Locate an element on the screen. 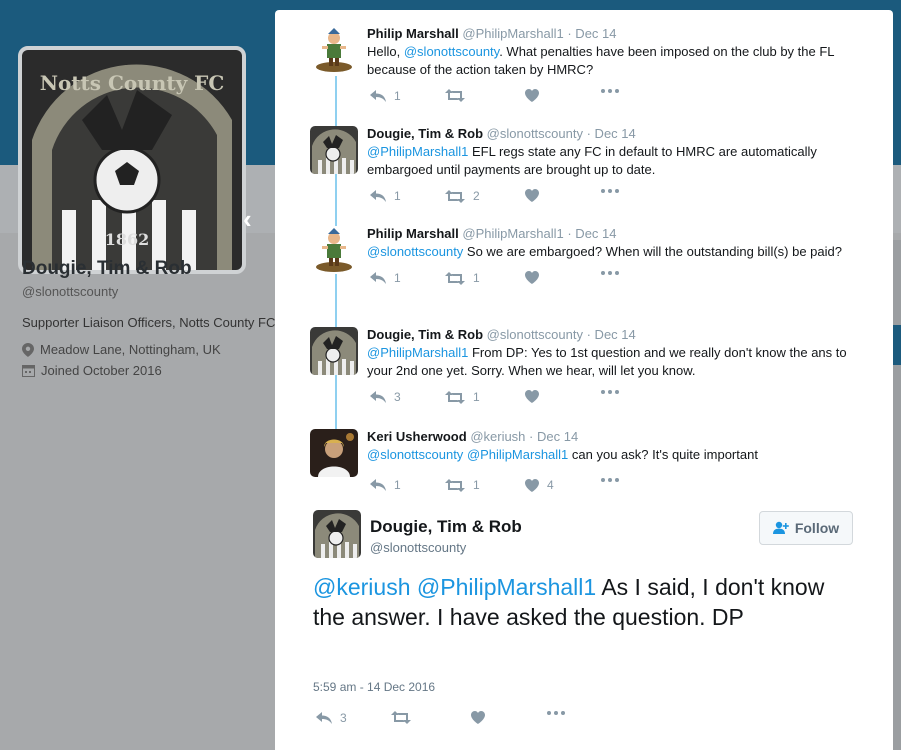  profile-joined: Joined October 2016 is located at coordinates (152, 370).